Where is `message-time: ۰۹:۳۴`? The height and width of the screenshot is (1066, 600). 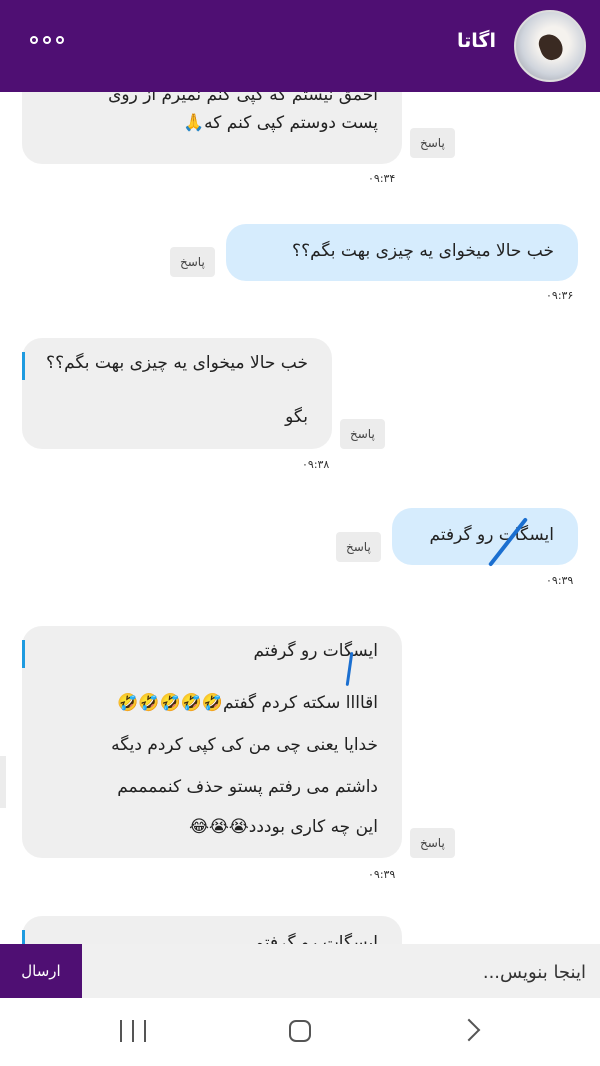 message-time: ۰۹:۳۴ is located at coordinates (382, 178).